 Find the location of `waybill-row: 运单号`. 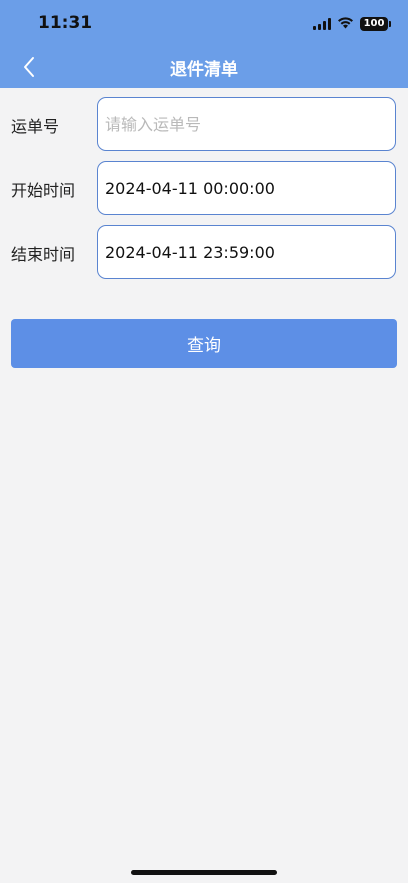

waybill-row: 运单号 is located at coordinates (204, 128).